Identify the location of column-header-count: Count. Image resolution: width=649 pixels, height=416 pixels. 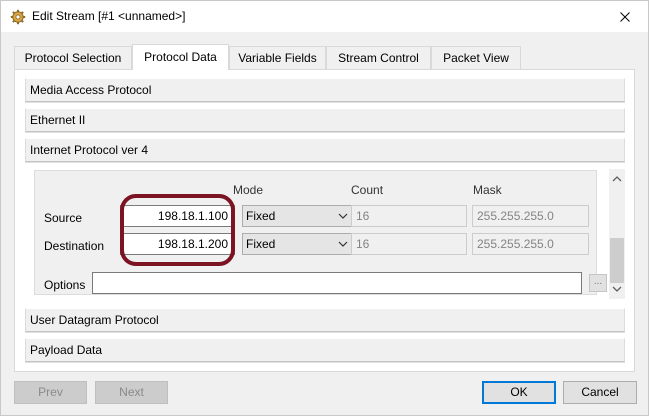
(367, 190).